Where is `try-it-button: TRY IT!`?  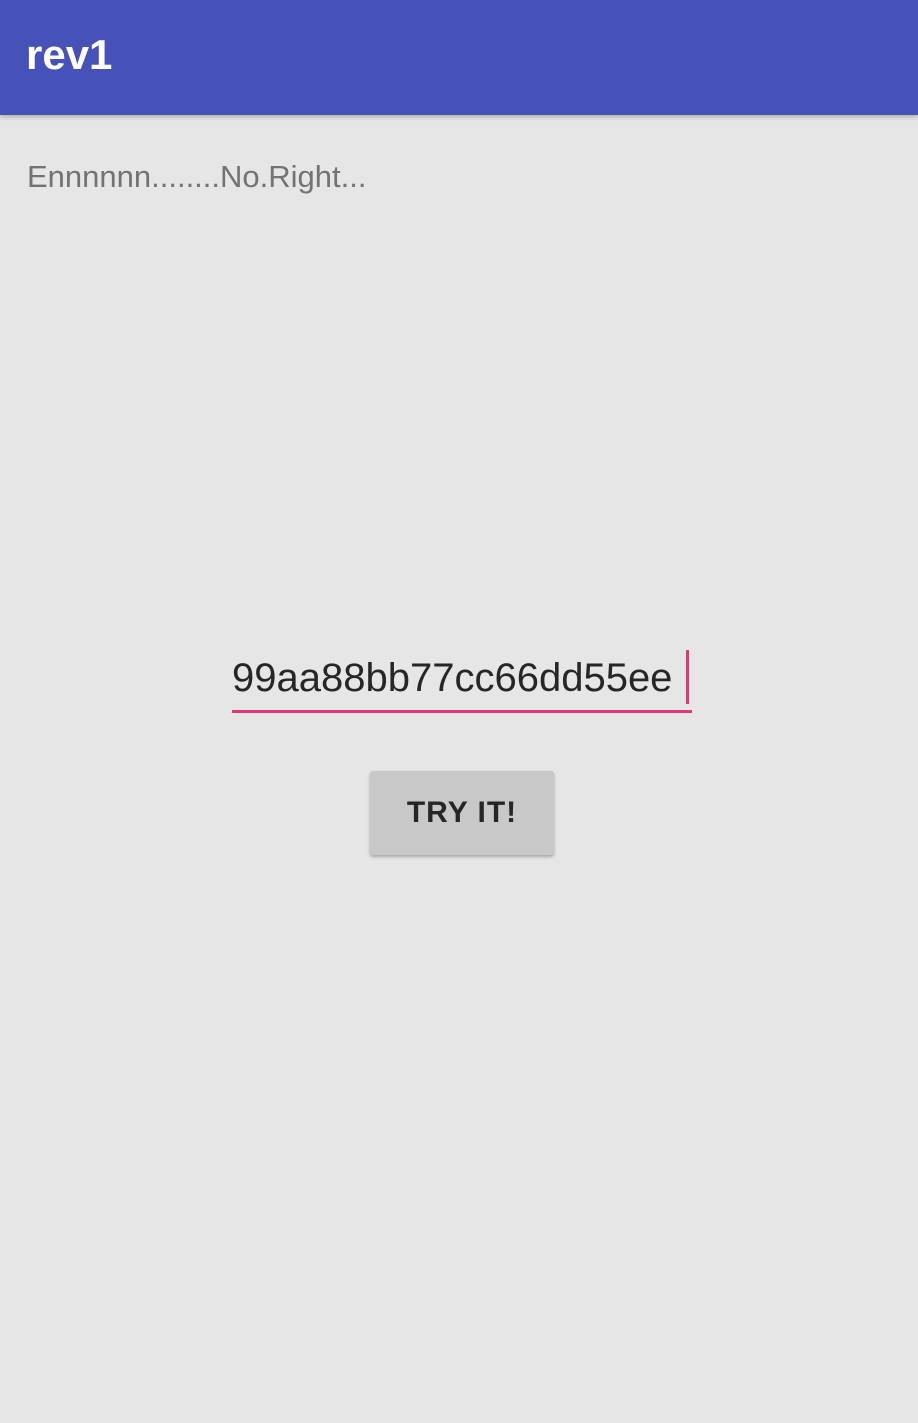
try-it-button: TRY IT! is located at coordinates (462, 813).